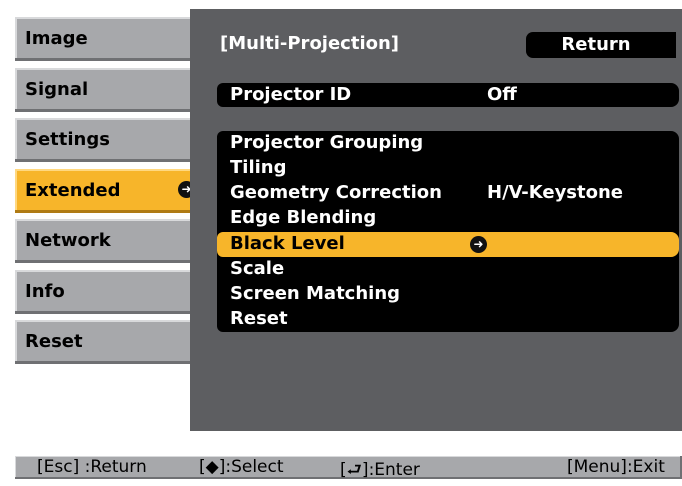 Image resolution: width=682 pixels, height=486 pixels. Describe the element at coordinates (448, 168) in the screenshot. I see `menu-item-tiling: Tiling` at that location.